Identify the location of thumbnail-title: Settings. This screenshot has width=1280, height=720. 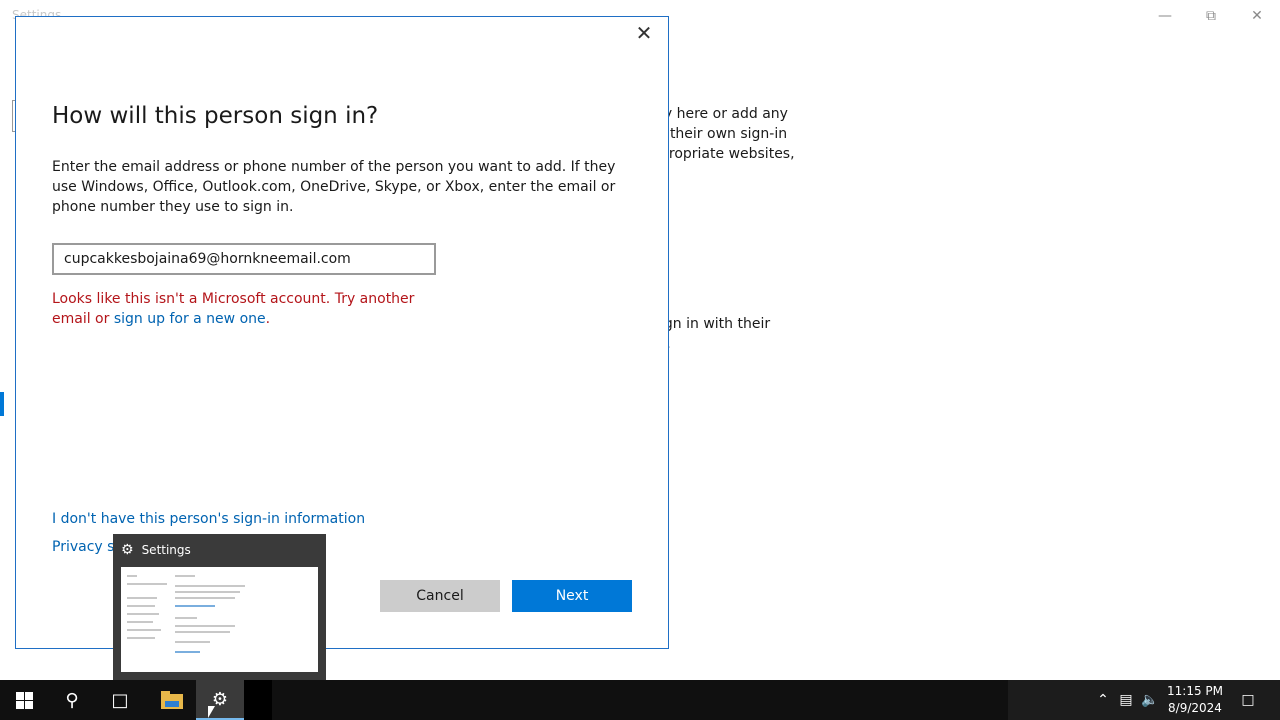
(166, 550).